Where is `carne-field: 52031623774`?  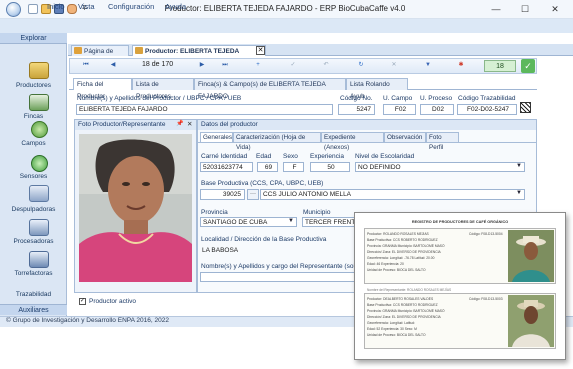
carne-field: 52031623774 is located at coordinates (226, 167).